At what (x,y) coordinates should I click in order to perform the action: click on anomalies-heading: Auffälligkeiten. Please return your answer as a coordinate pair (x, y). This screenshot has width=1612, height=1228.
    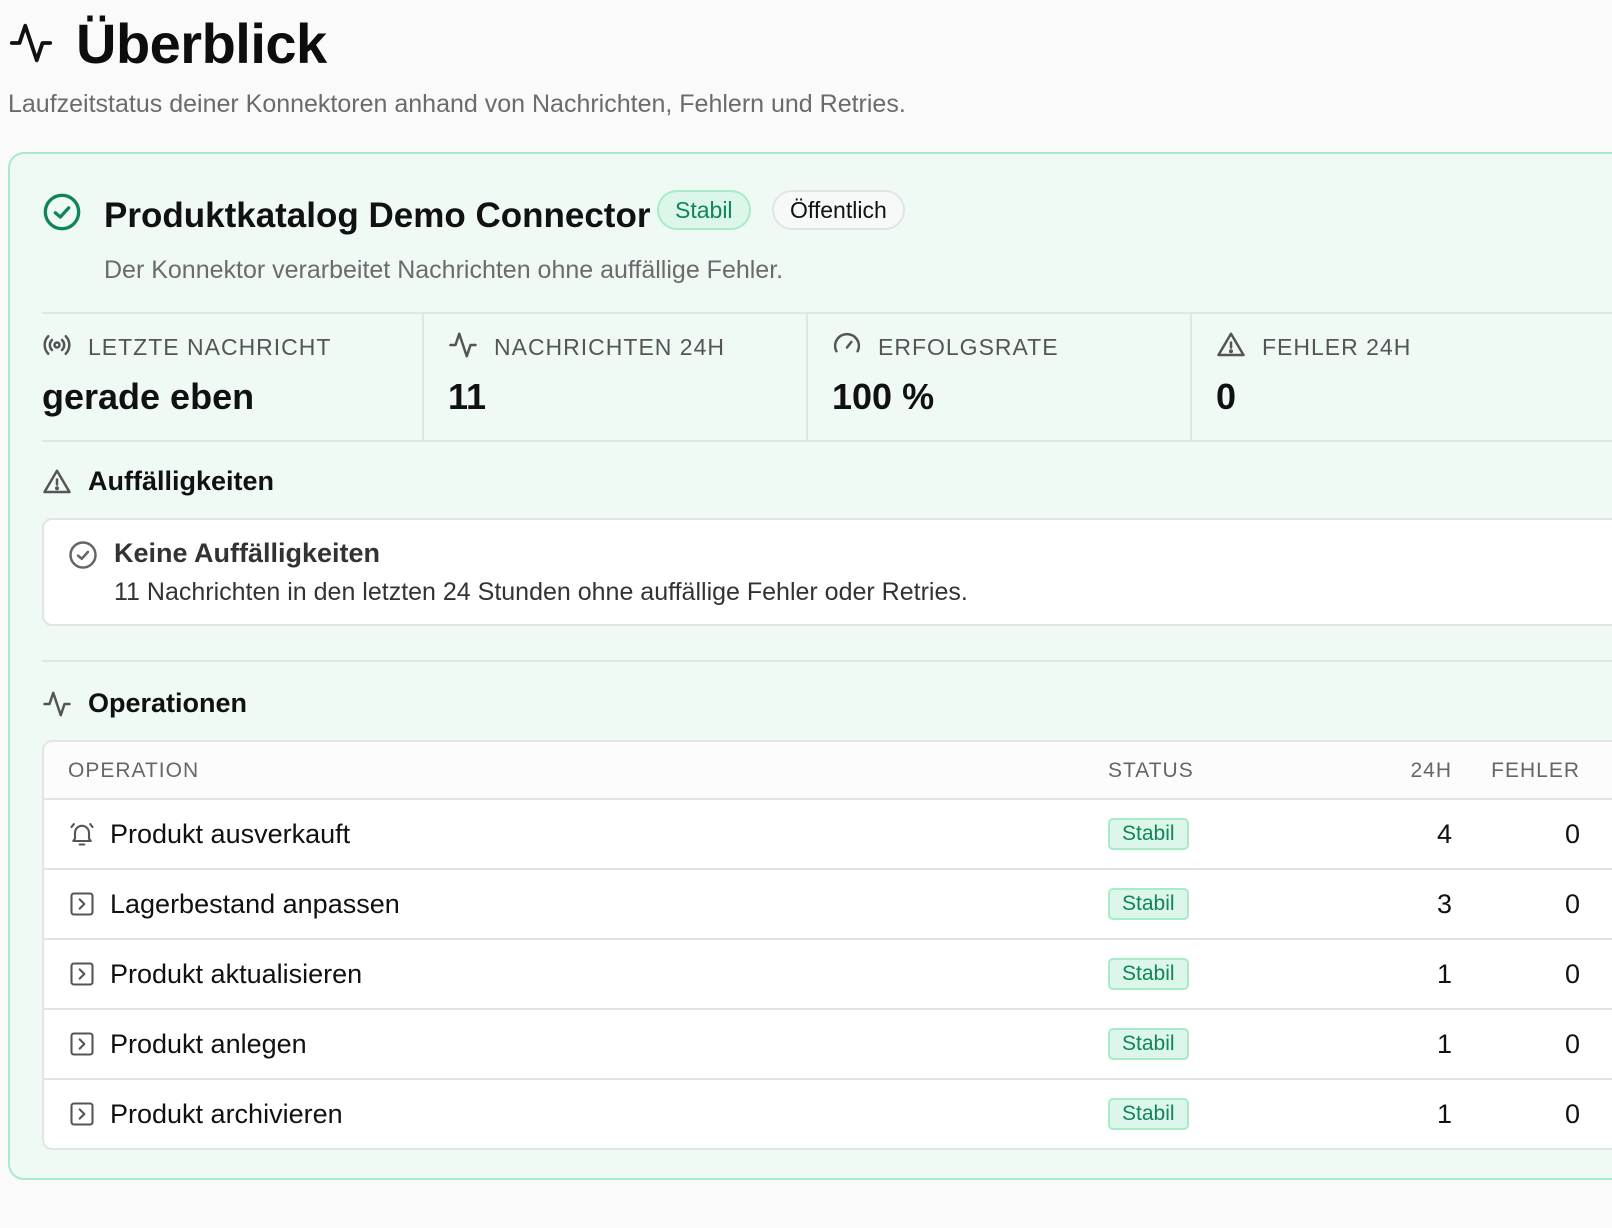
    Looking at the image, I should click on (158, 481).